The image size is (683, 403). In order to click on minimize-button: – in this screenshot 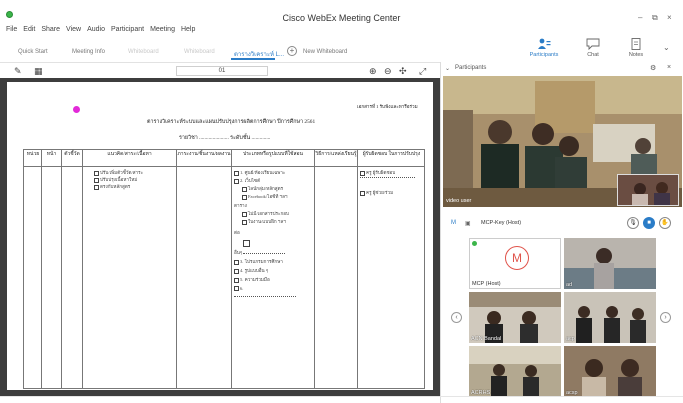, I will do `click(640, 17)`.